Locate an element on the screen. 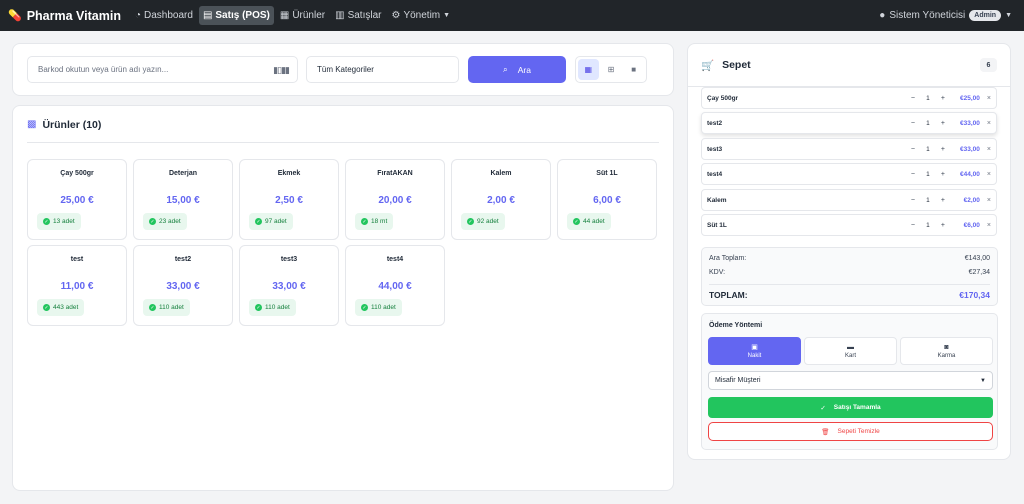  receipt-icon: ▥ is located at coordinates (340, 15).